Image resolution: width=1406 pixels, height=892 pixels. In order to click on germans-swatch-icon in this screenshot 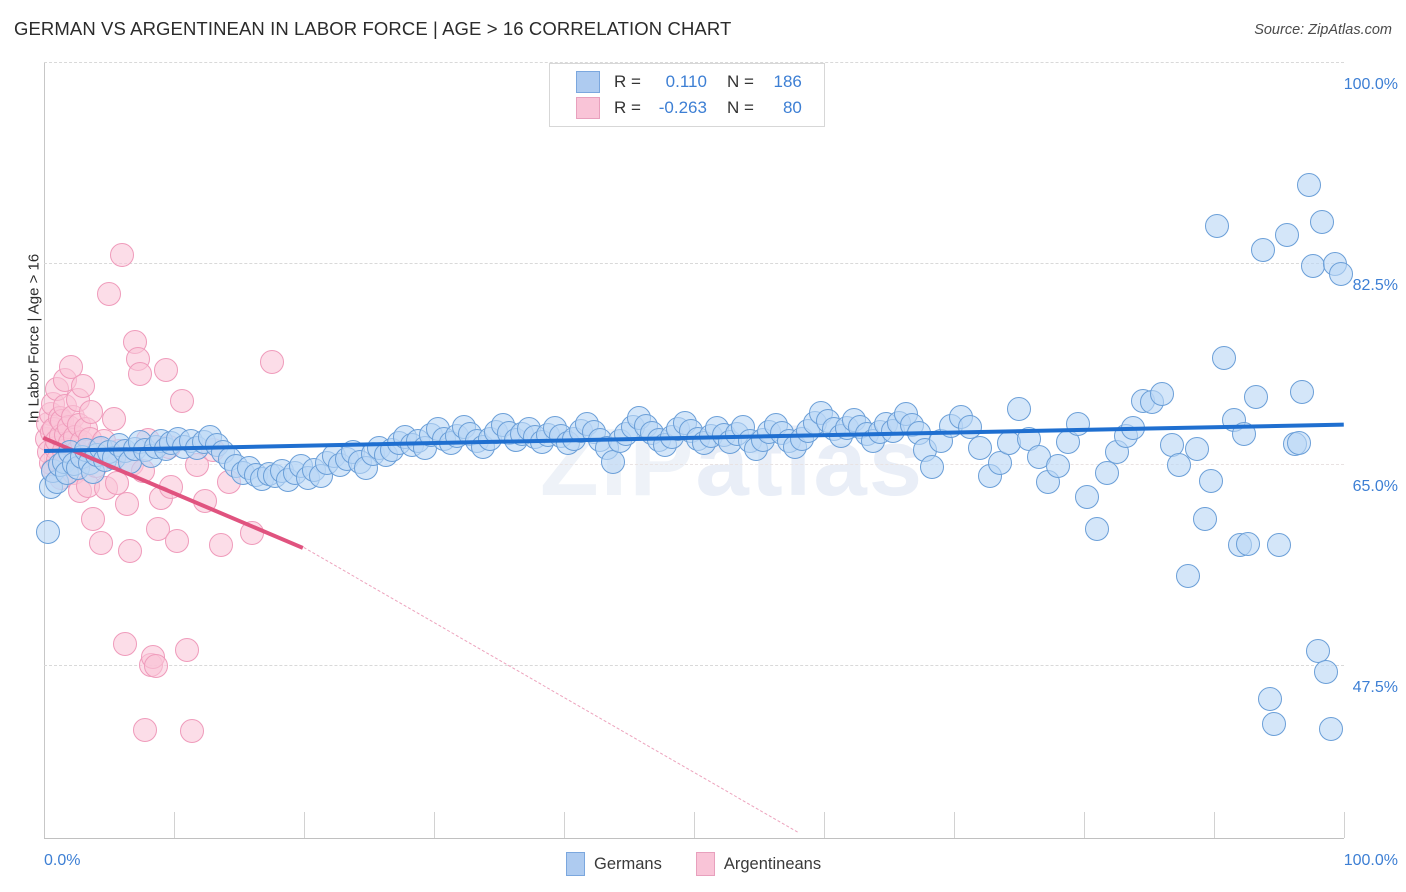, I will do `click(588, 82)`.